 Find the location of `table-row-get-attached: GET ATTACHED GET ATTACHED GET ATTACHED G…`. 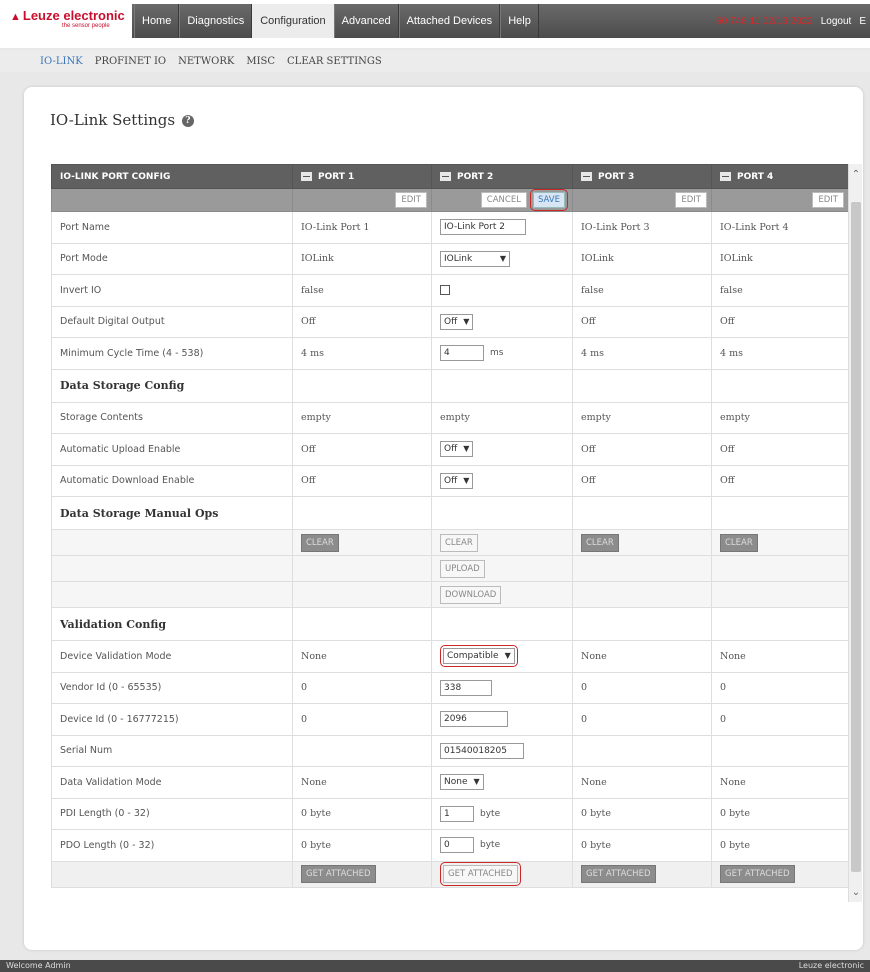

table-row-get-attached: GET ATTACHED GET ATTACHED GET ATTACHED G… is located at coordinates (449, 874).